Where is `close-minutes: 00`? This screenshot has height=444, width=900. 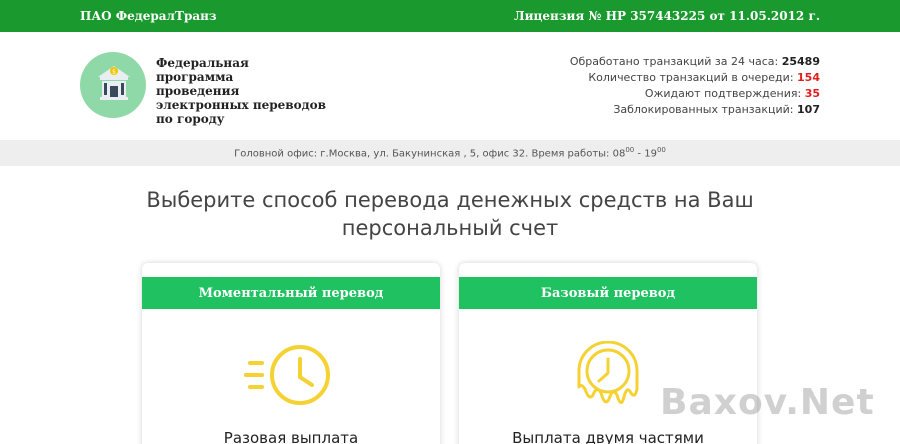 close-minutes: 00 is located at coordinates (661, 150).